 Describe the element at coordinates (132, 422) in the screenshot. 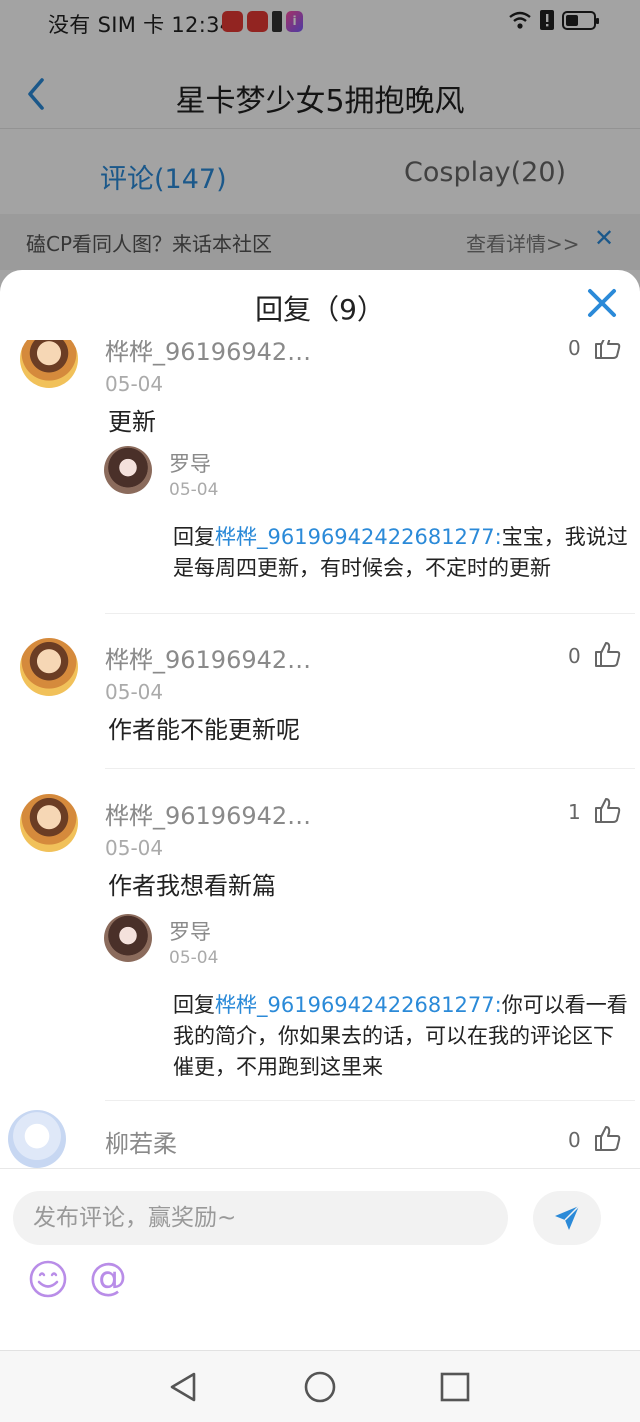

I see `comment-text: 更新` at that location.